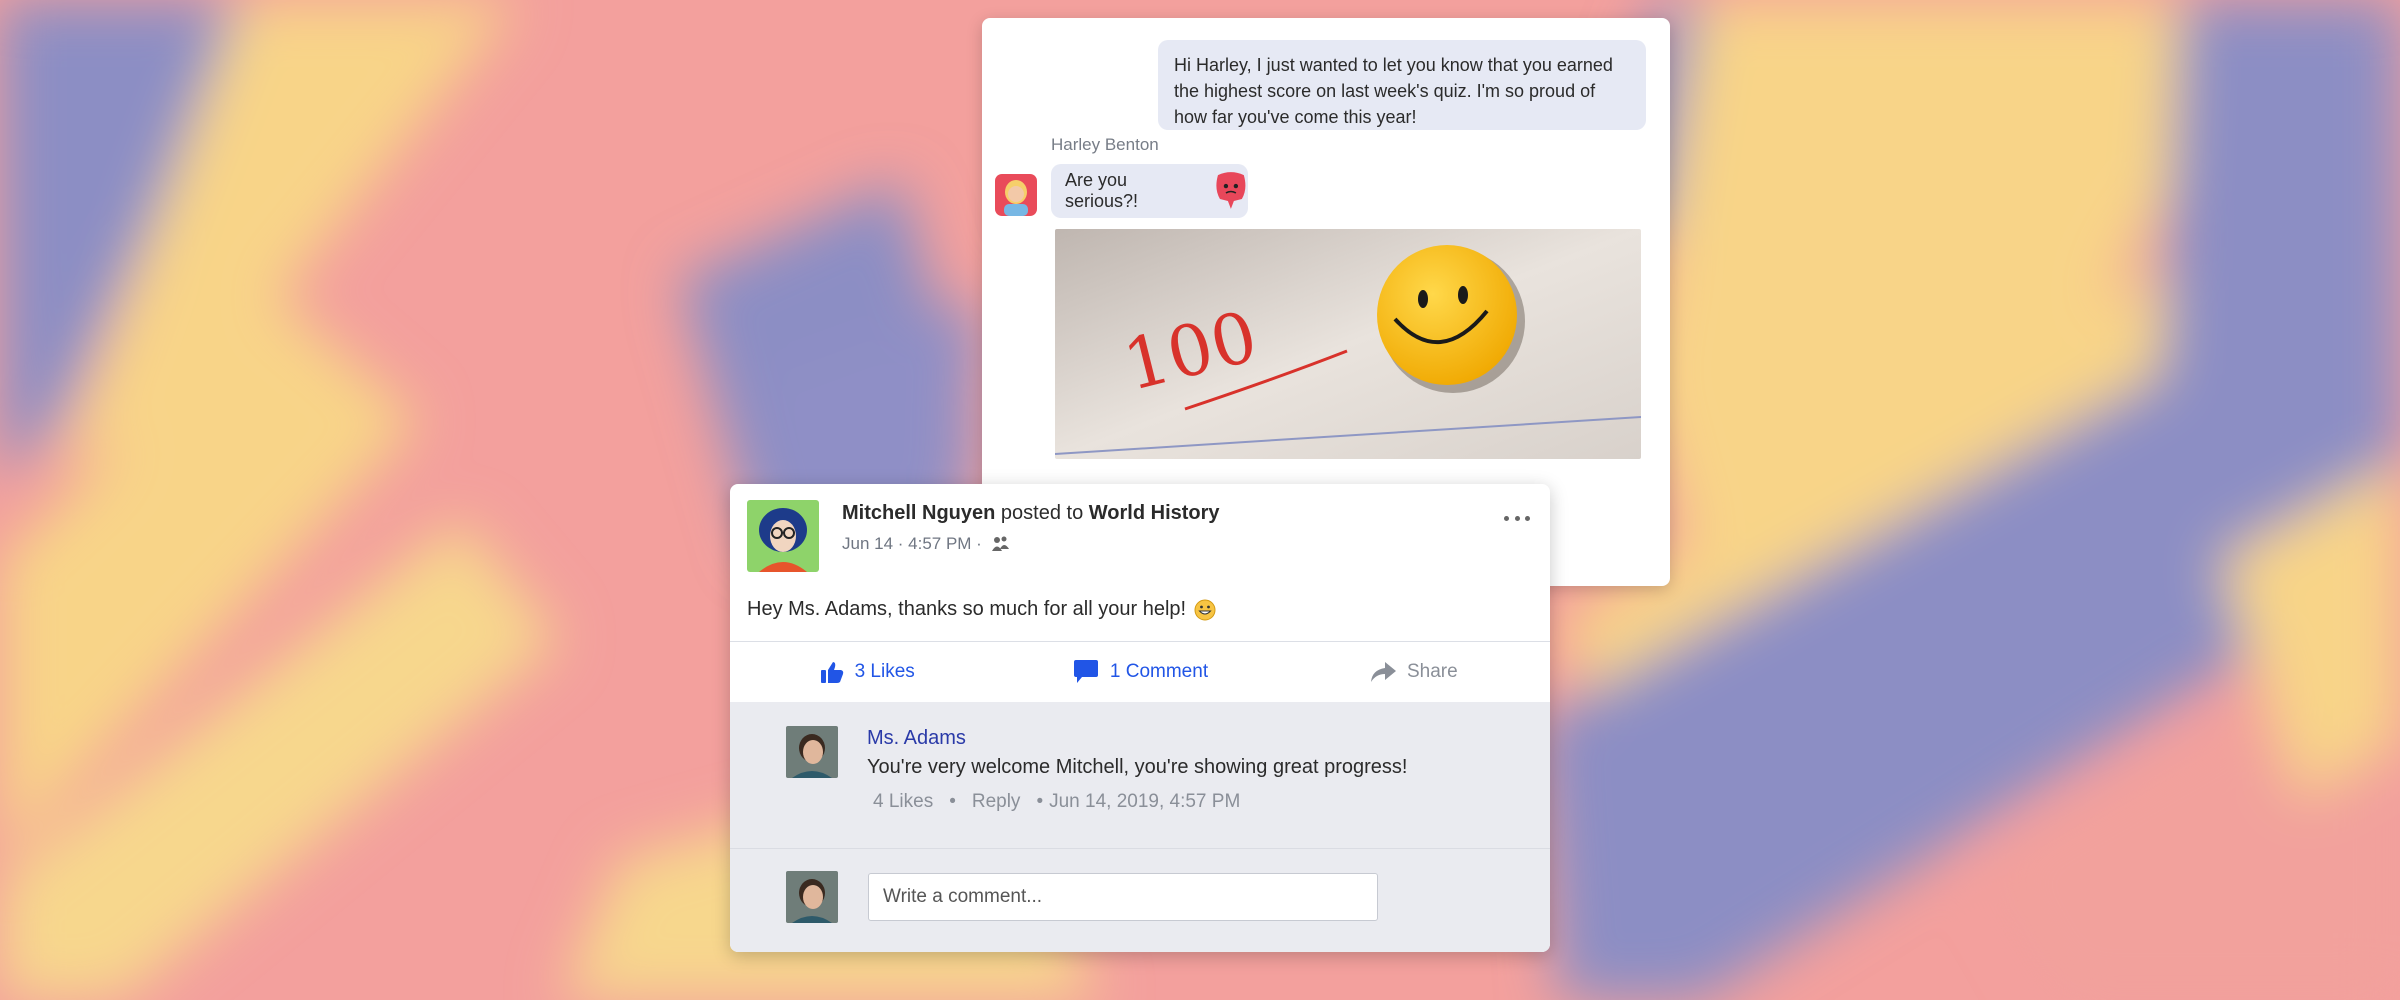  I want to click on post-group: World History, so click(1154, 513).